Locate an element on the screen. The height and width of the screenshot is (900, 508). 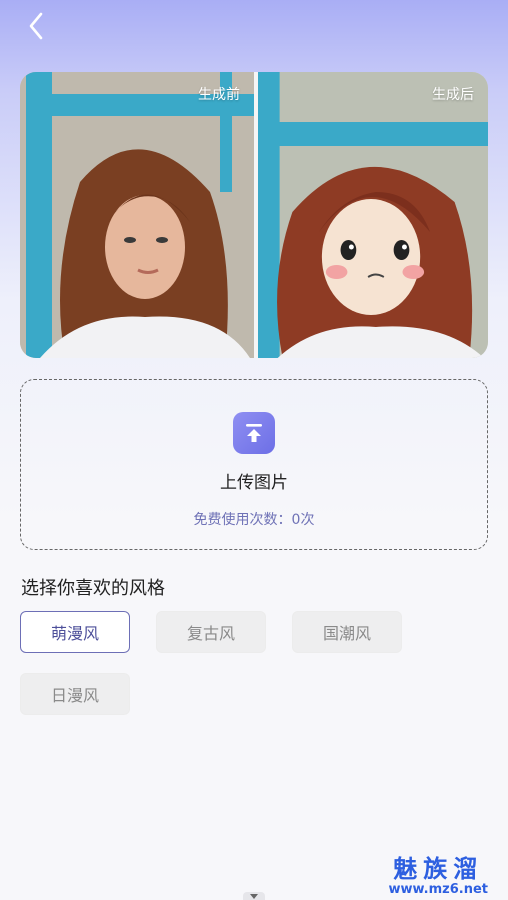
style-option-japanese-anime: 日漫风 is located at coordinates (75, 694).